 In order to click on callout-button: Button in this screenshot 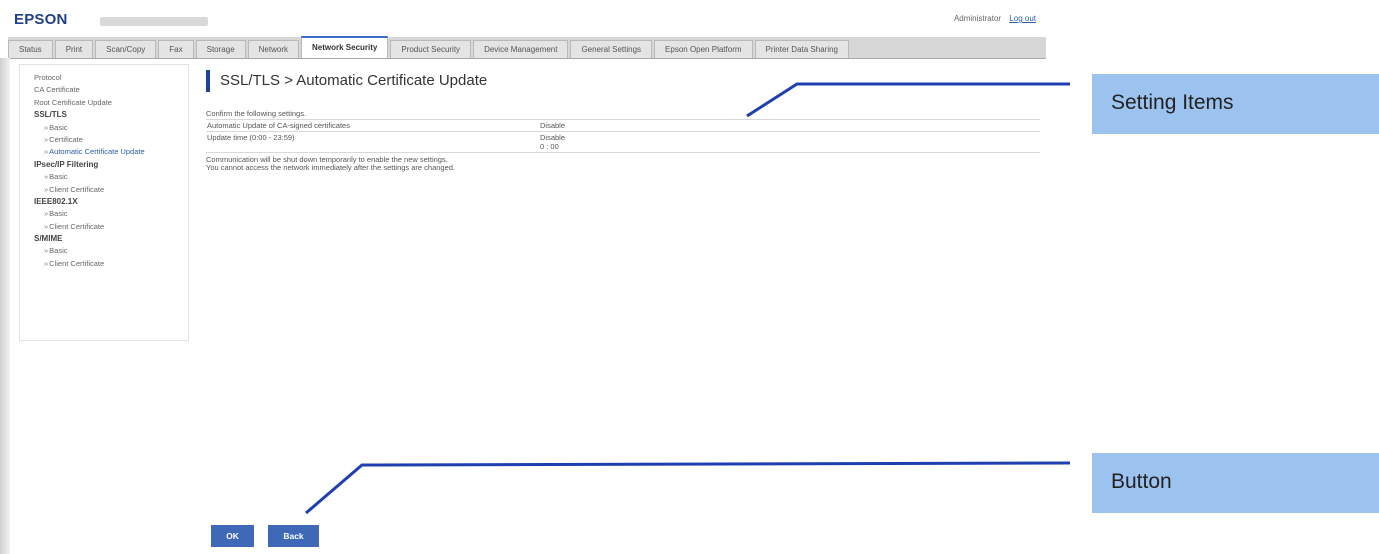, I will do `click(1235, 483)`.